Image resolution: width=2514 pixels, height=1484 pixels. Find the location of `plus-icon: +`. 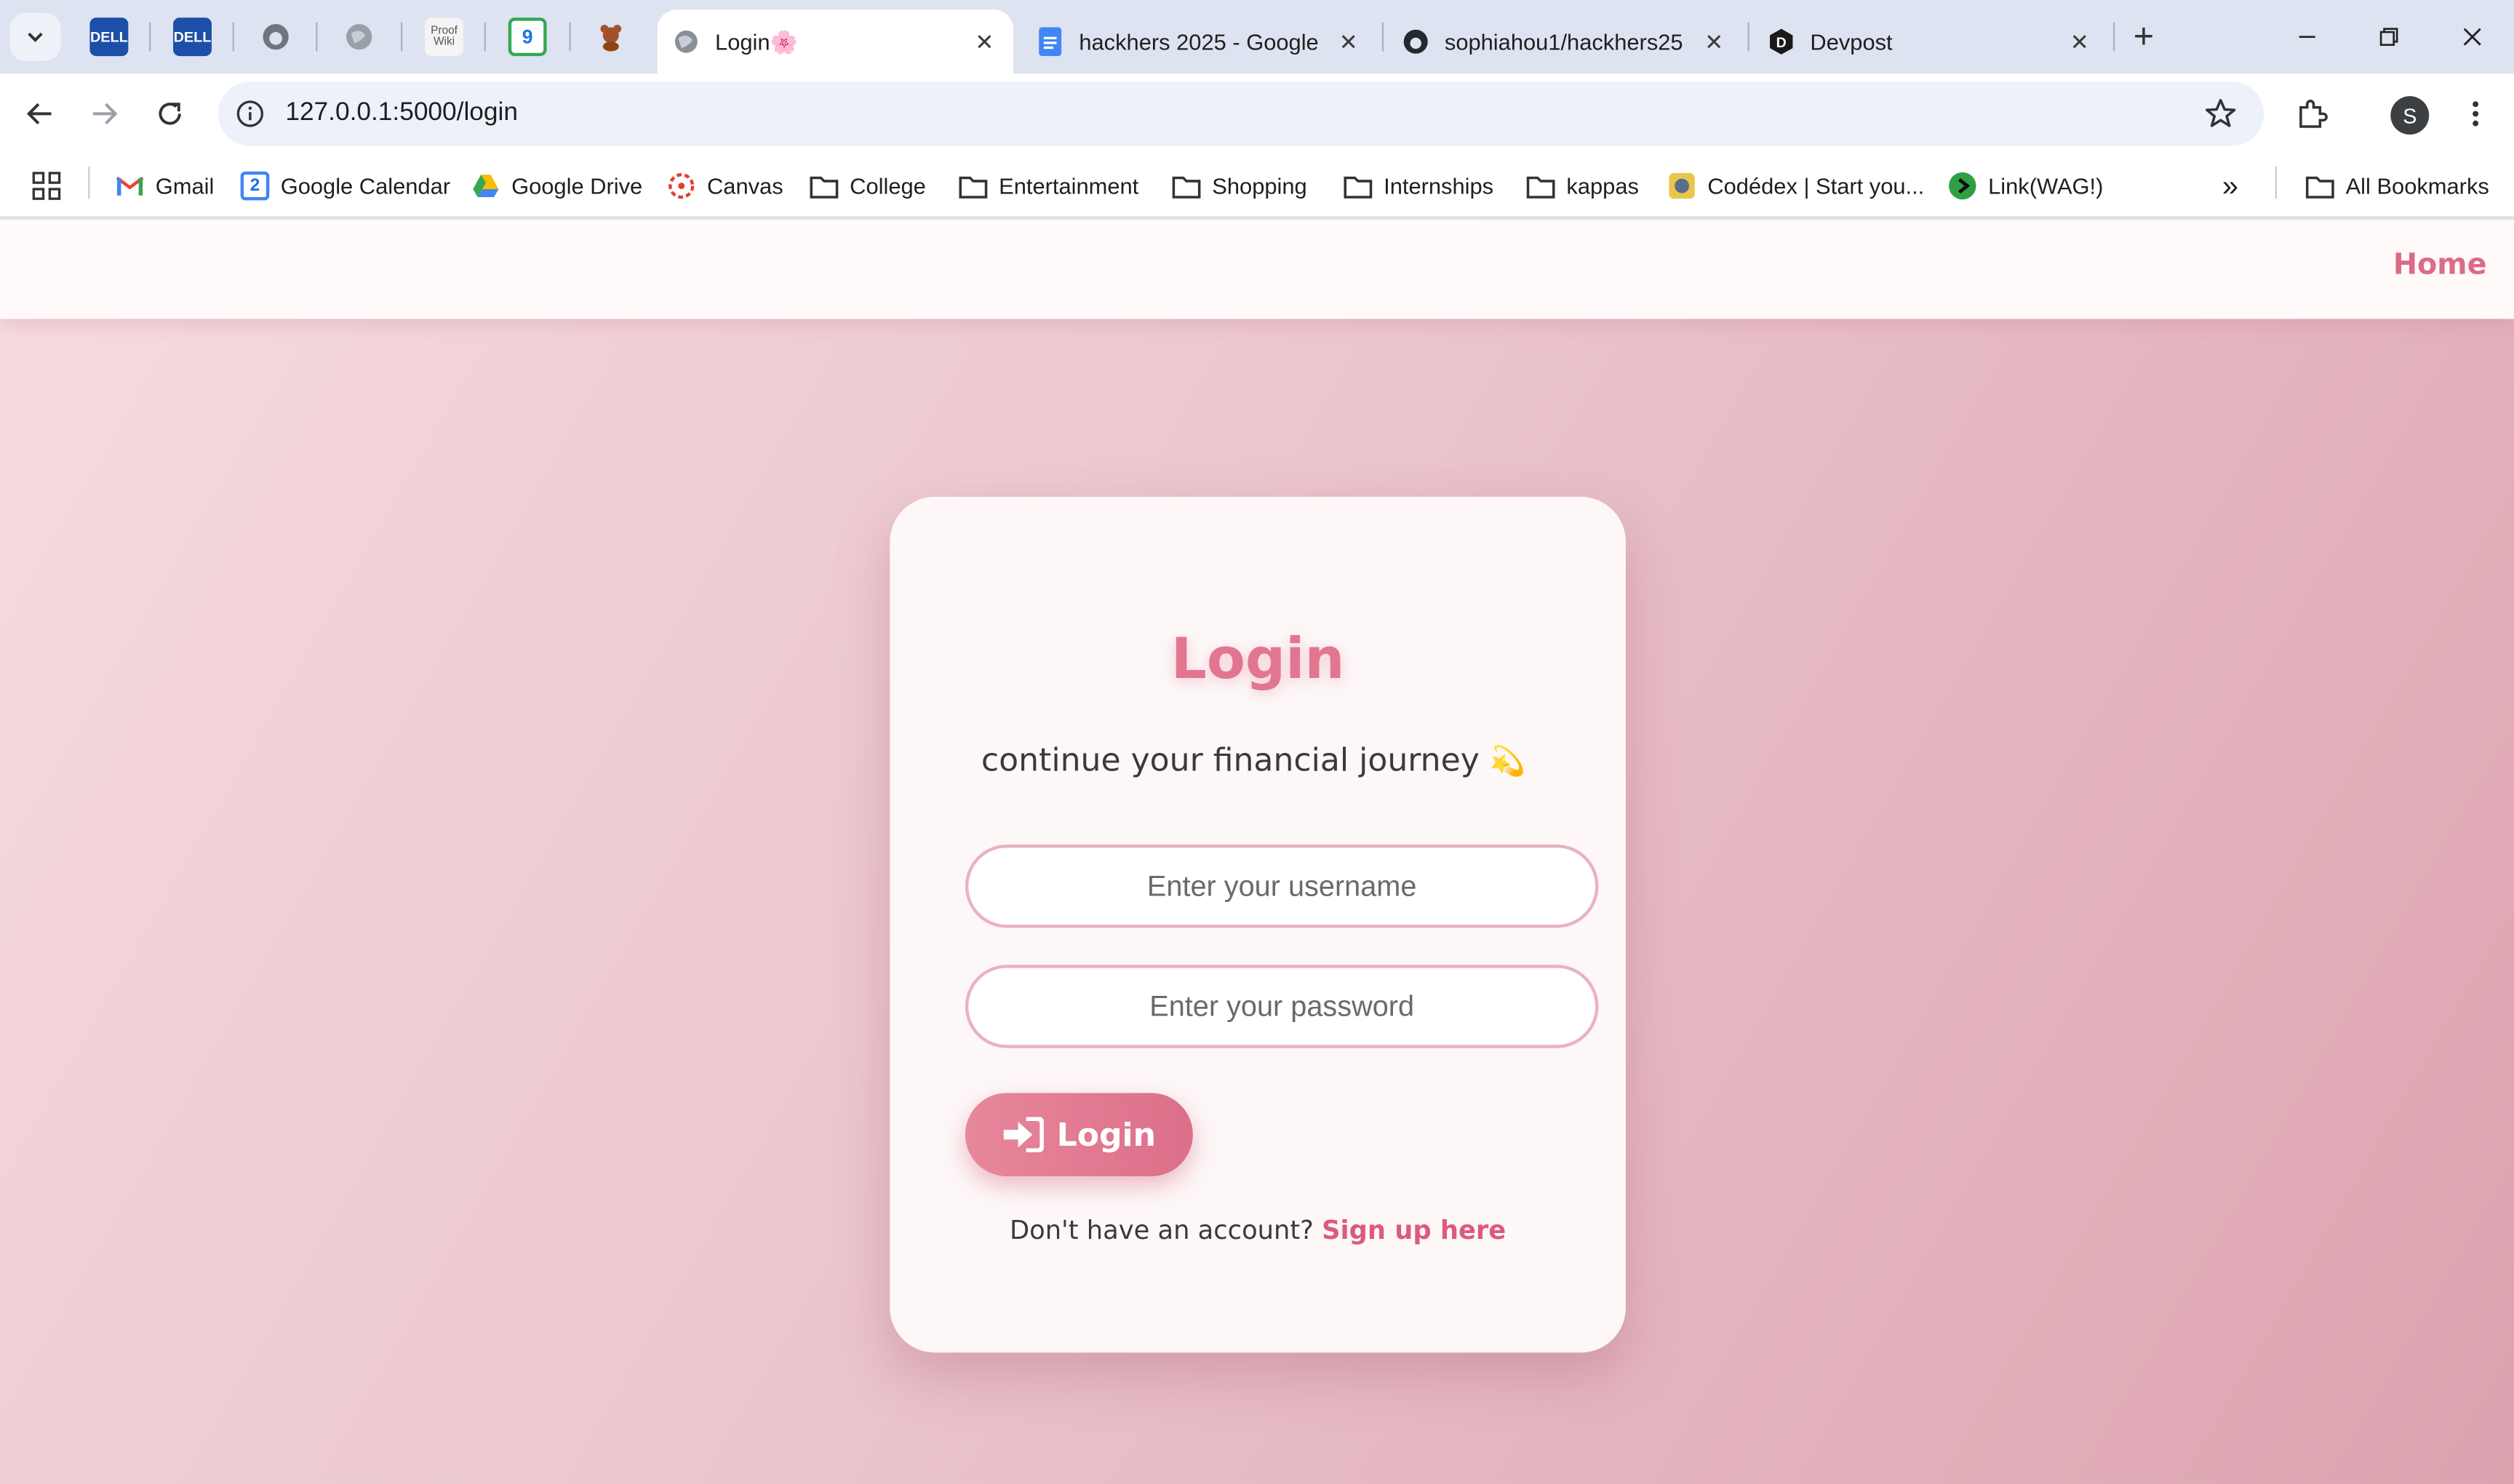

plus-icon: + is located at coordinates (2144, 36).